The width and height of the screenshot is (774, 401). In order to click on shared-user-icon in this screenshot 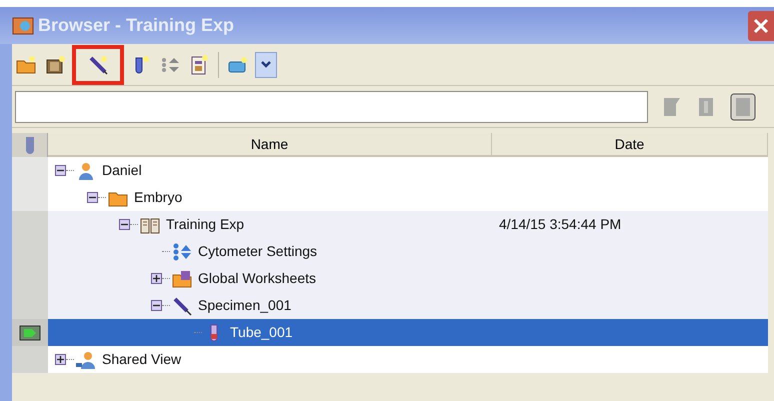, I will do `click(86, 360)`.